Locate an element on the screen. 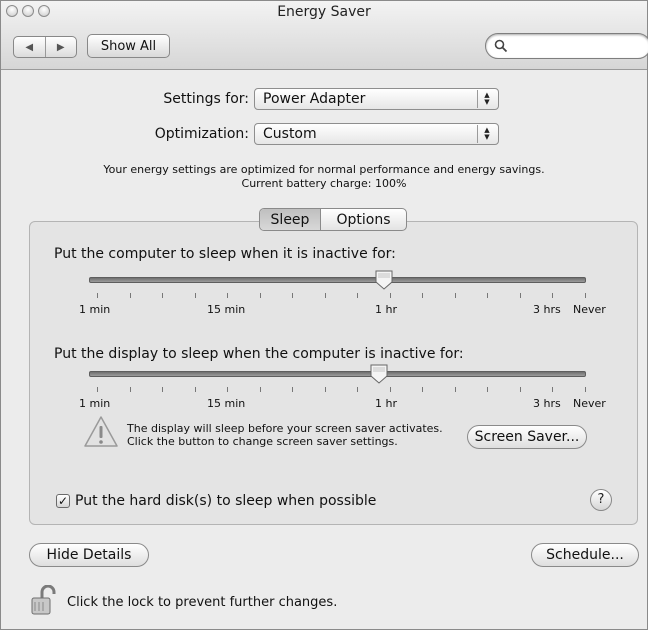 This screenshot has height=630, width=648. display-sleep-slider-thumb is located at coordinates (379, 374).